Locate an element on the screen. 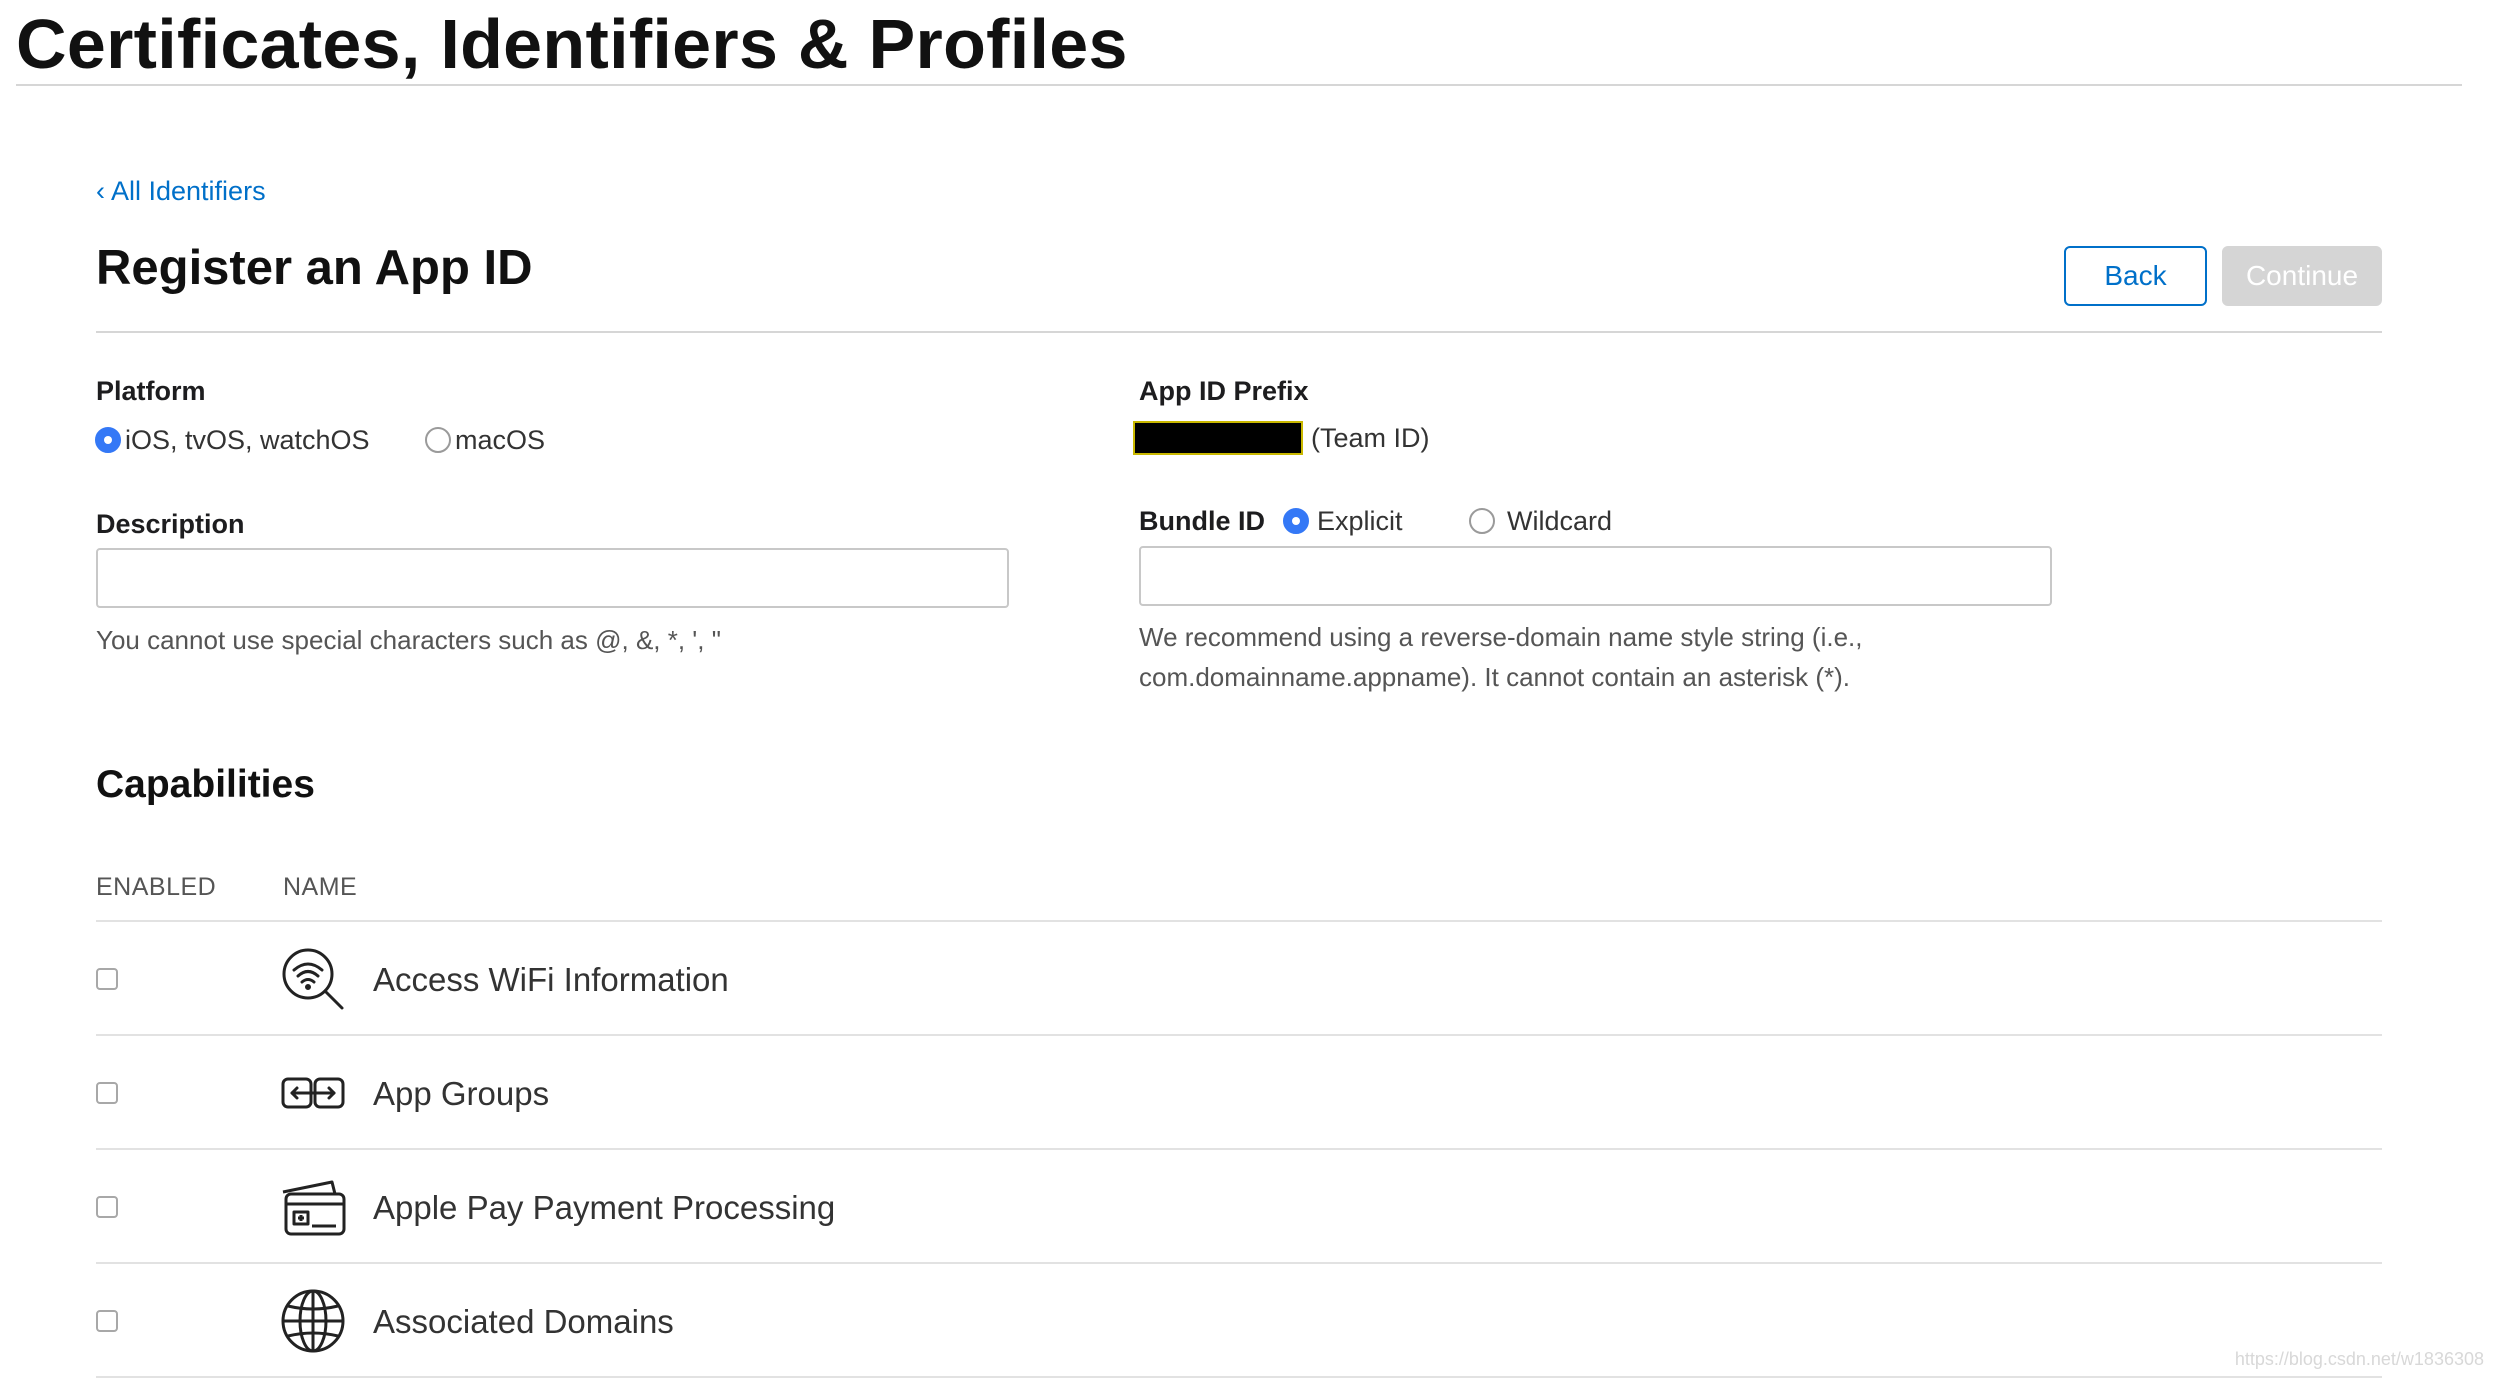 This screenshot has height=1380, width=2502. team-id-suffix: (Team ID) is located at coordinates (1370, 437).